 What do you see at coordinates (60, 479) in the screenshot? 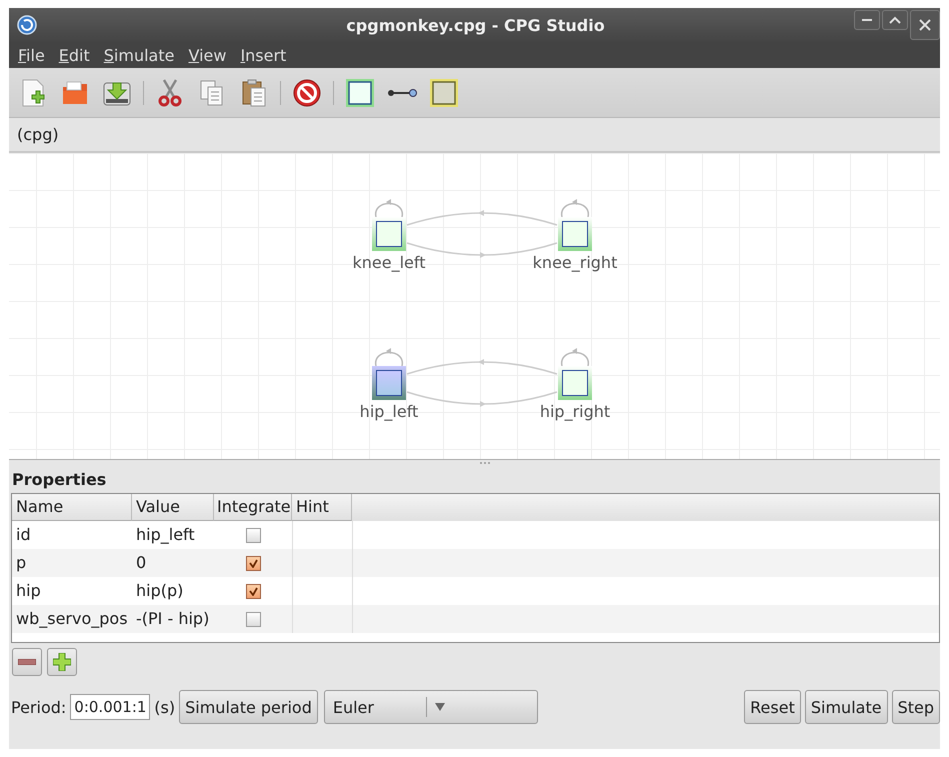
I see `panel-title: Properties` at bounding box center [60, 479].